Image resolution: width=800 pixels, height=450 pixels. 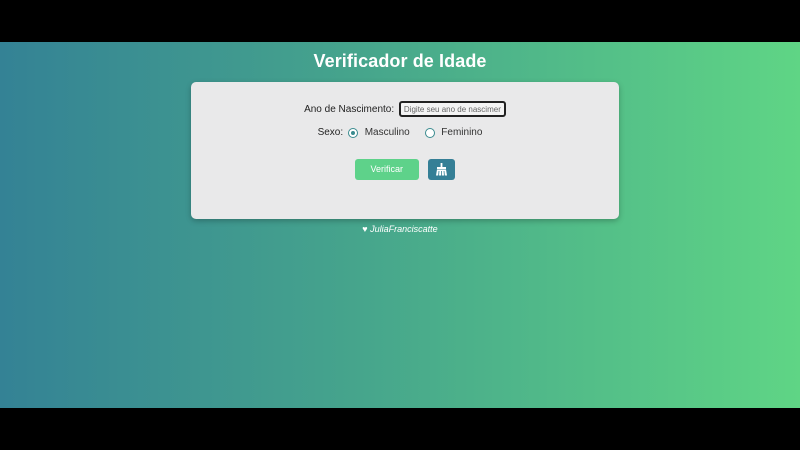 What do you see at coordinates (400, 21) in the screenshot?
I see `letterbox-top` at bounding box center [400, 21].